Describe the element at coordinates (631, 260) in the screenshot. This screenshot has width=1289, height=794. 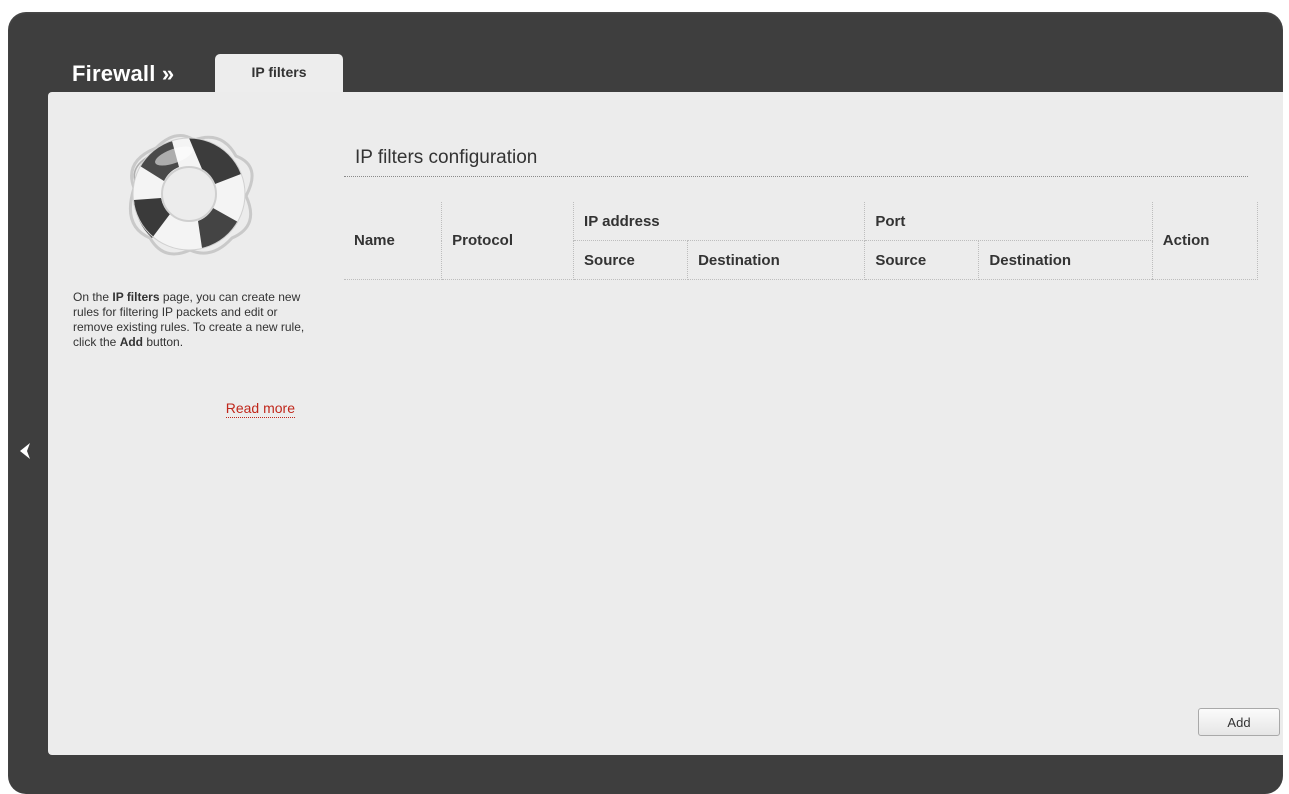
I see `col-ip-source: Source` at that location.